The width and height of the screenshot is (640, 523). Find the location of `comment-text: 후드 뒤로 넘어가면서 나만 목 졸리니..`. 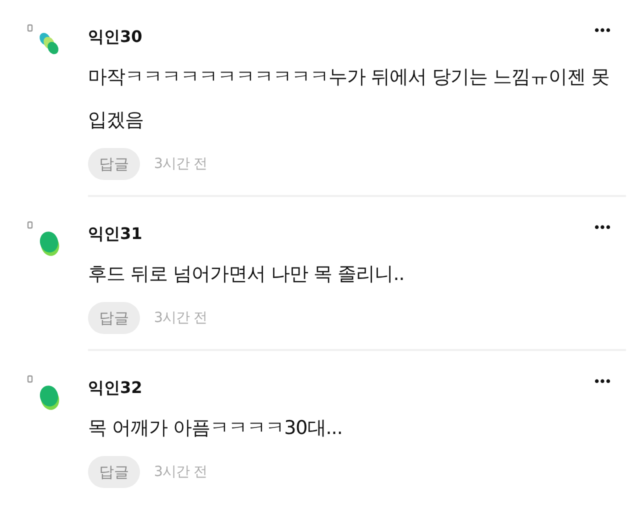

comment-text: 후드 뒤로 넘어가면서 나만 목 졸리니.. is located at coordinates (247, 274).